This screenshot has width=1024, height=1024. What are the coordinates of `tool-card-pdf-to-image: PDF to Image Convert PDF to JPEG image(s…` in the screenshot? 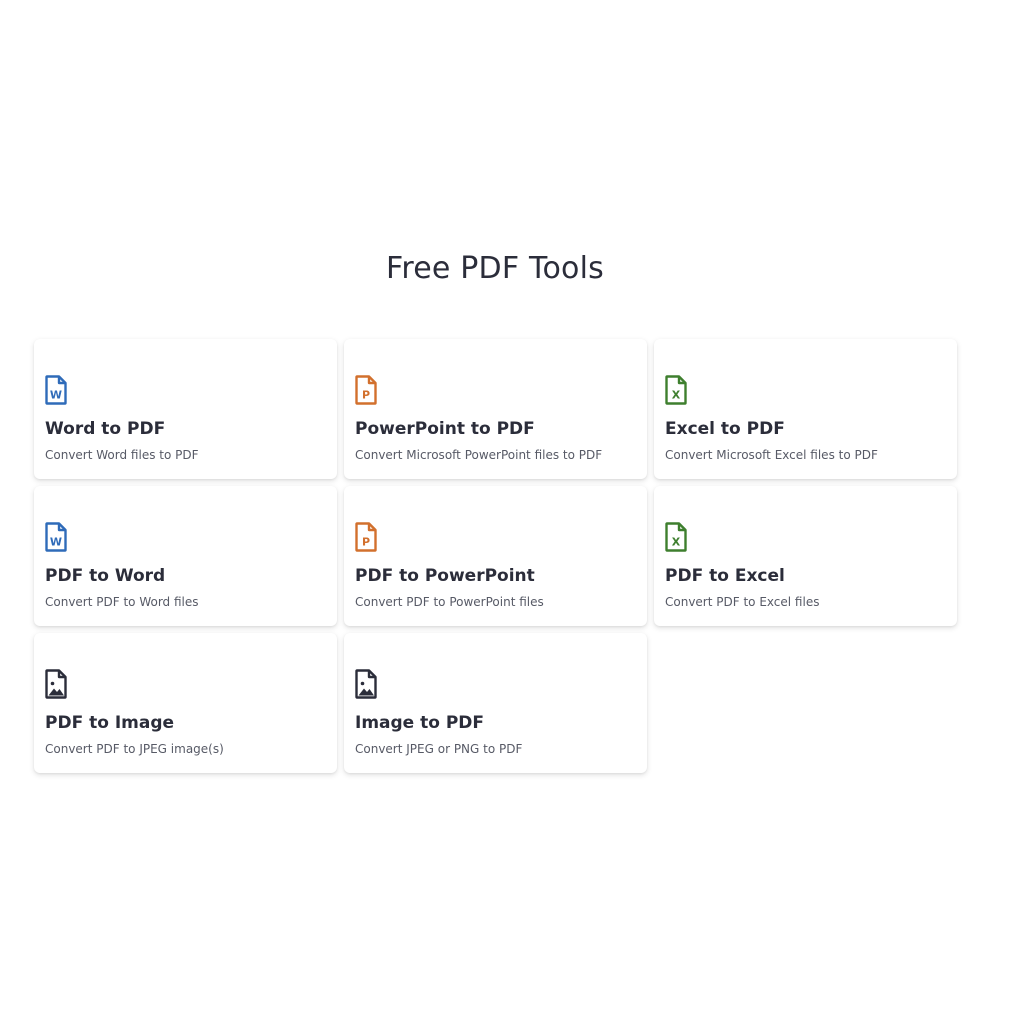 It's located at (185, 703).